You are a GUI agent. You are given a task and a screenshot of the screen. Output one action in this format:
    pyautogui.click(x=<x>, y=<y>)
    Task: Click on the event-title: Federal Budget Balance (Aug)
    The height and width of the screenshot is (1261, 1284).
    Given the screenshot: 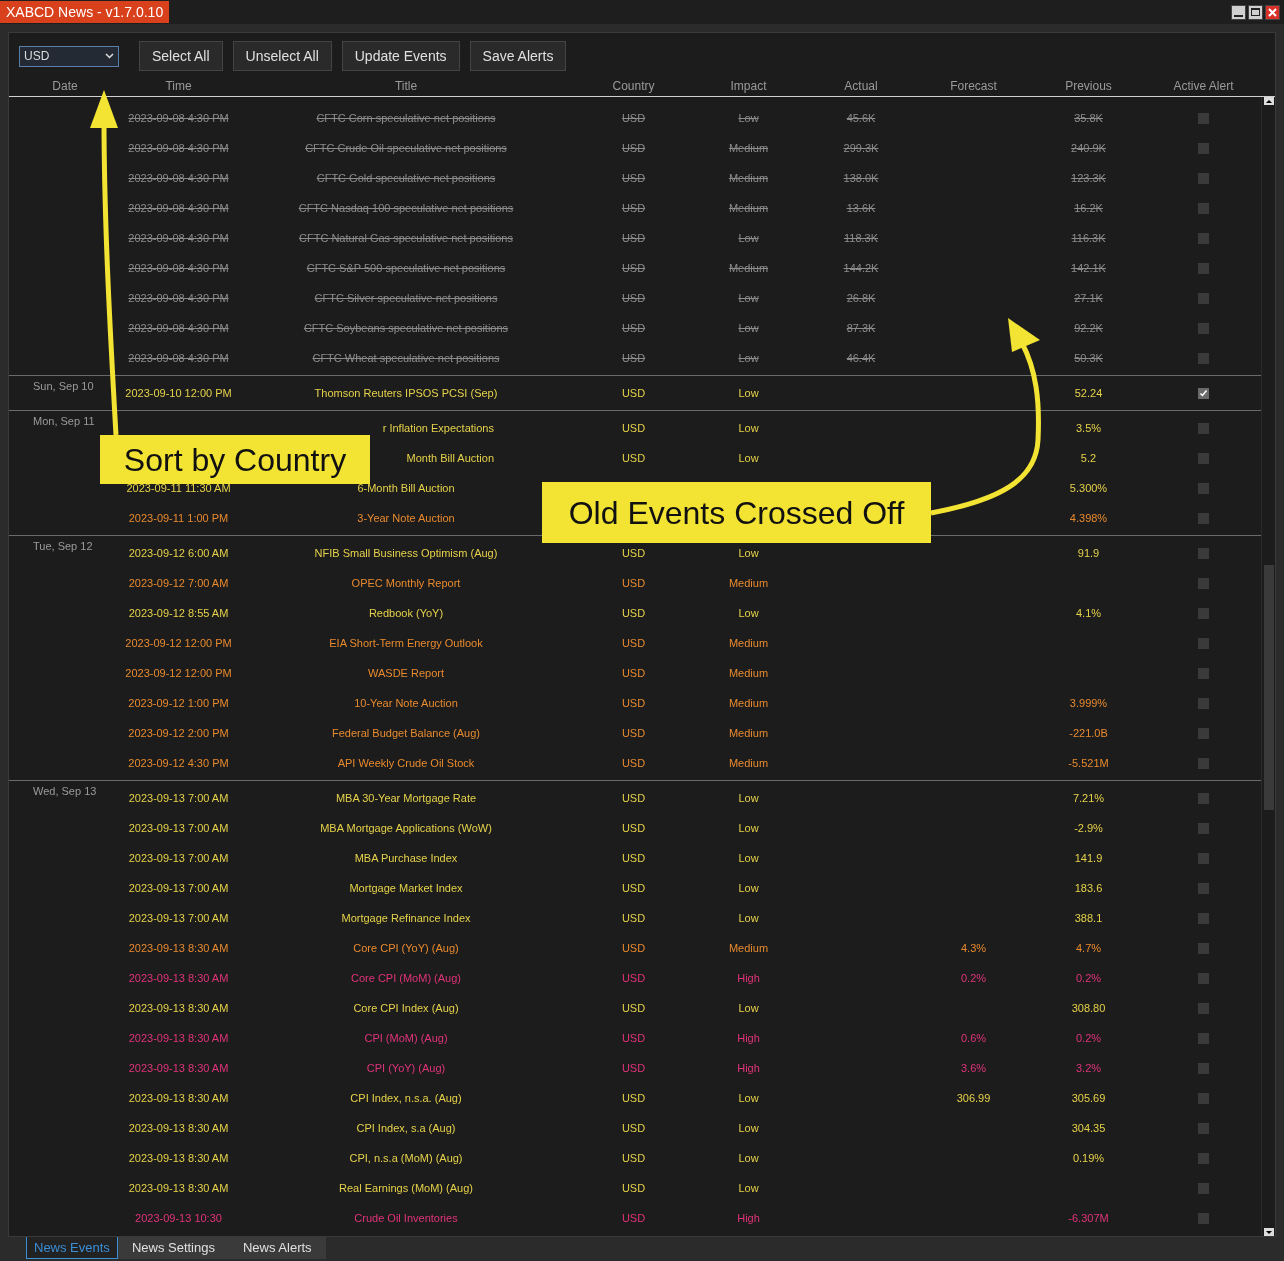 What is the action you would take?
    pyautogui.click(x=406, y=733)
    